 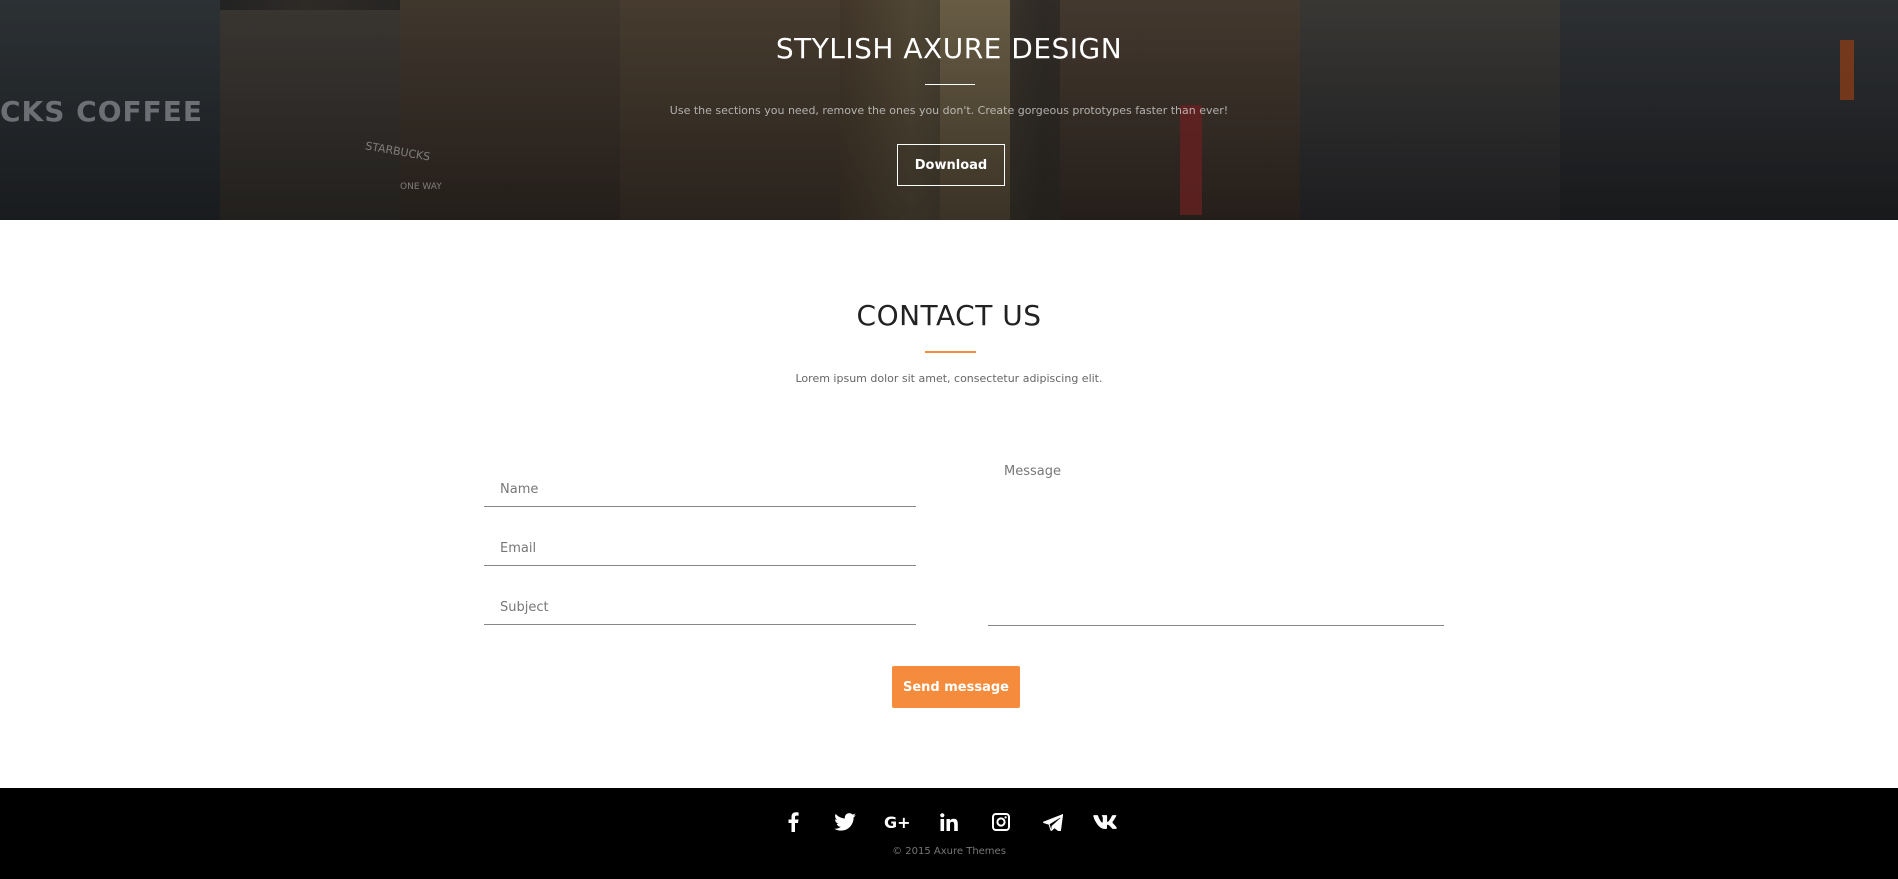 What do you see at coordinates (700, 490) in the screenshot?
I see `name-field` at bounding box center [700, 490].